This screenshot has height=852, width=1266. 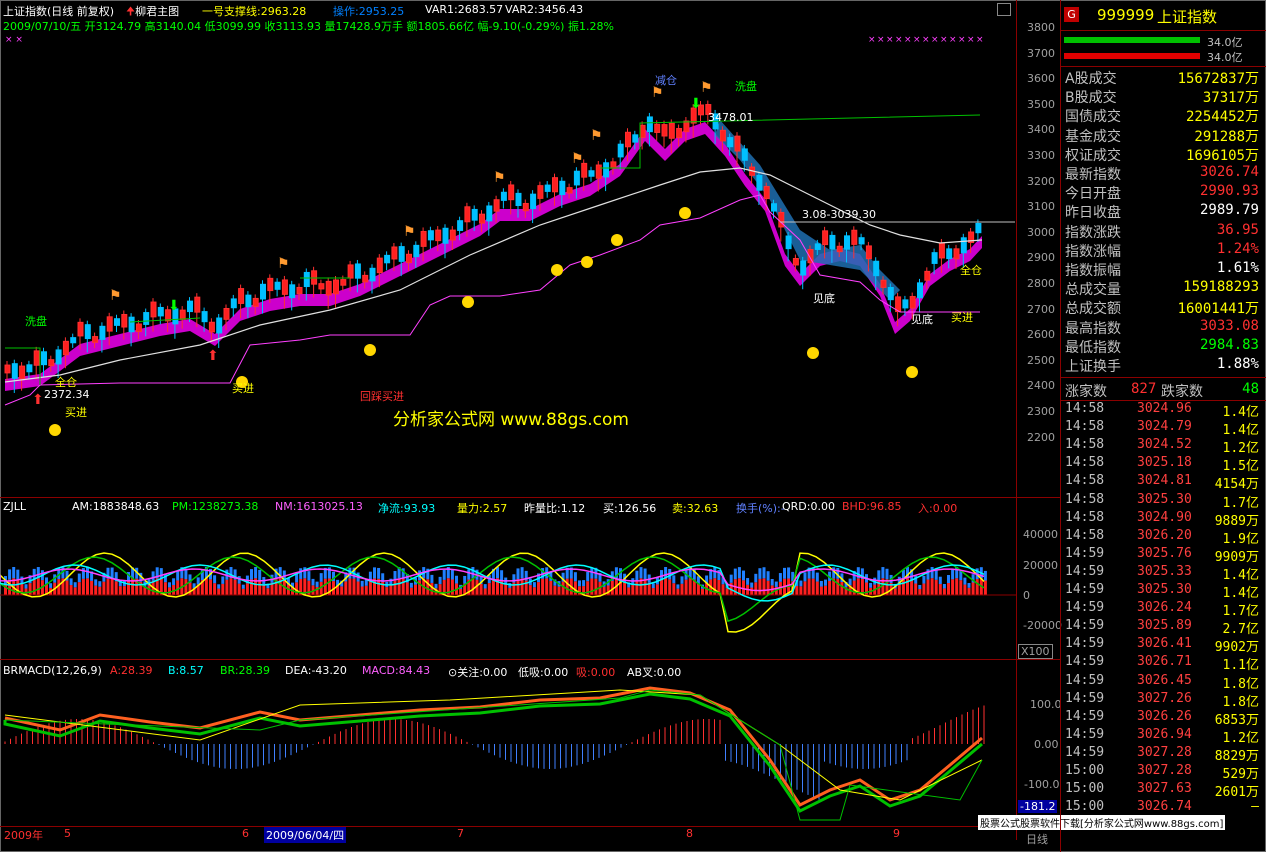 What do you see at coordinates (1093, 290) in the screenshot?
I see `quote-row-label: 总成交量` at bounding box center [1093, 290].